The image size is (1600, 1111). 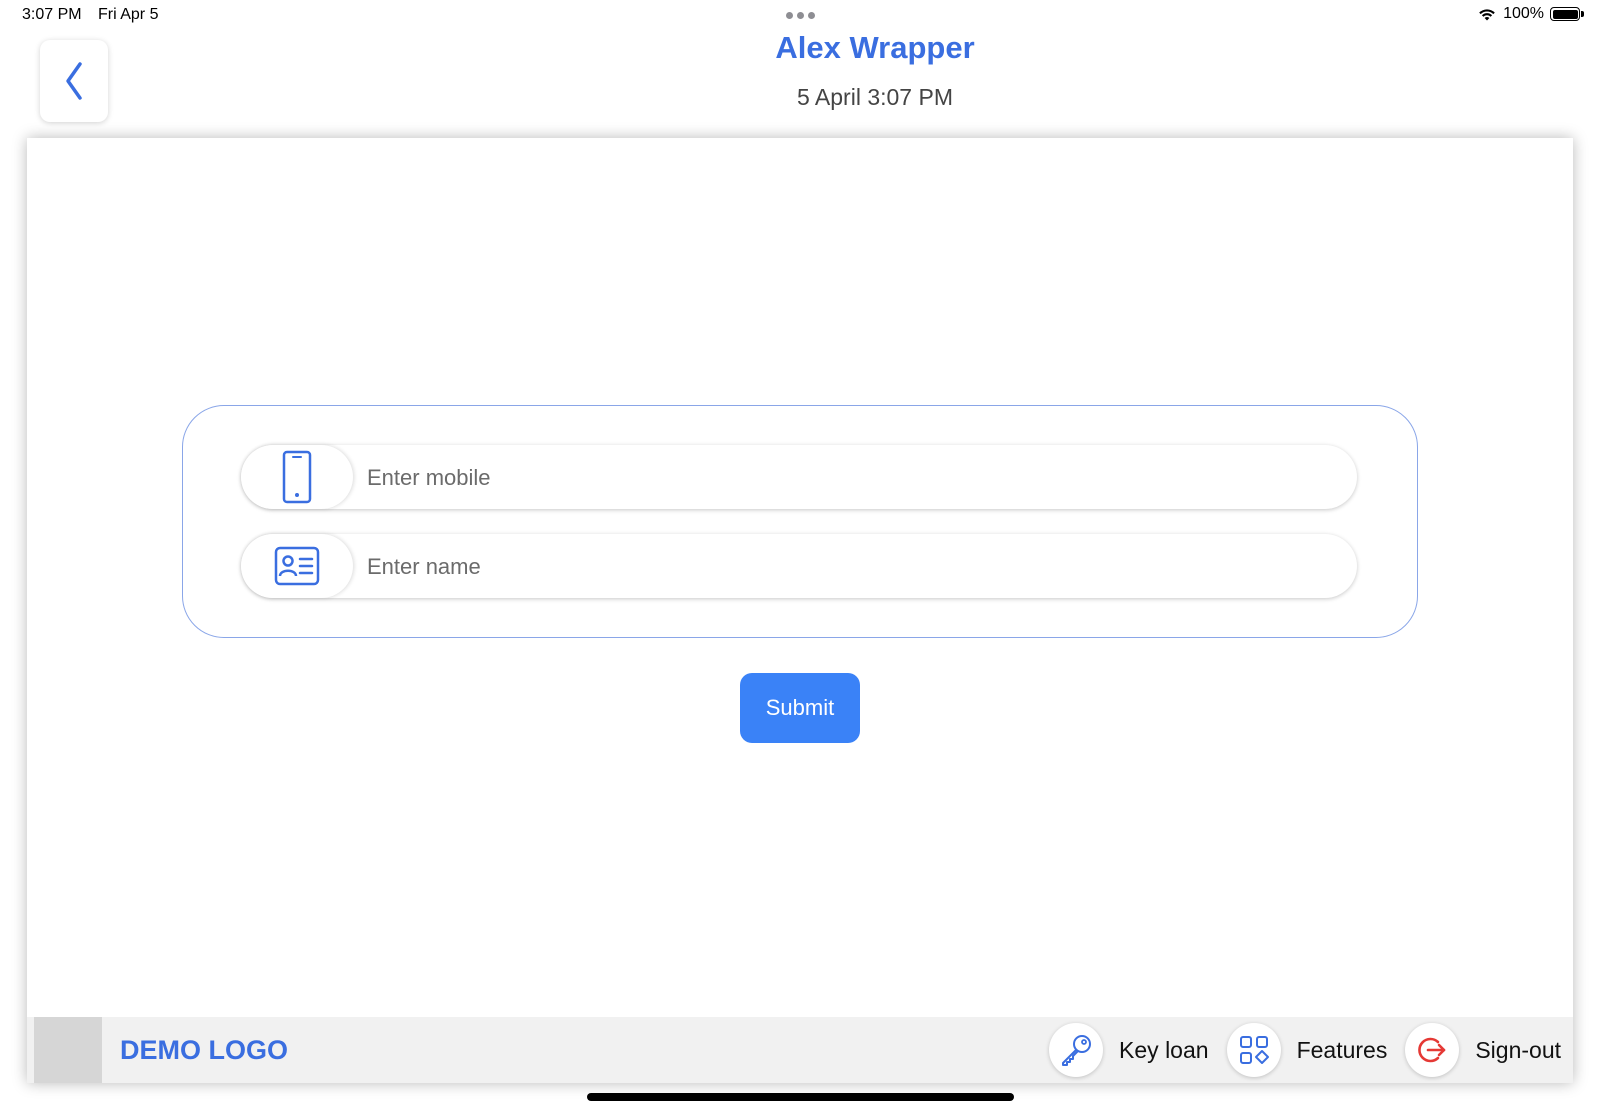 I want to click on nav-sign-out: Sign-out, so click(x=1483, y=1050).